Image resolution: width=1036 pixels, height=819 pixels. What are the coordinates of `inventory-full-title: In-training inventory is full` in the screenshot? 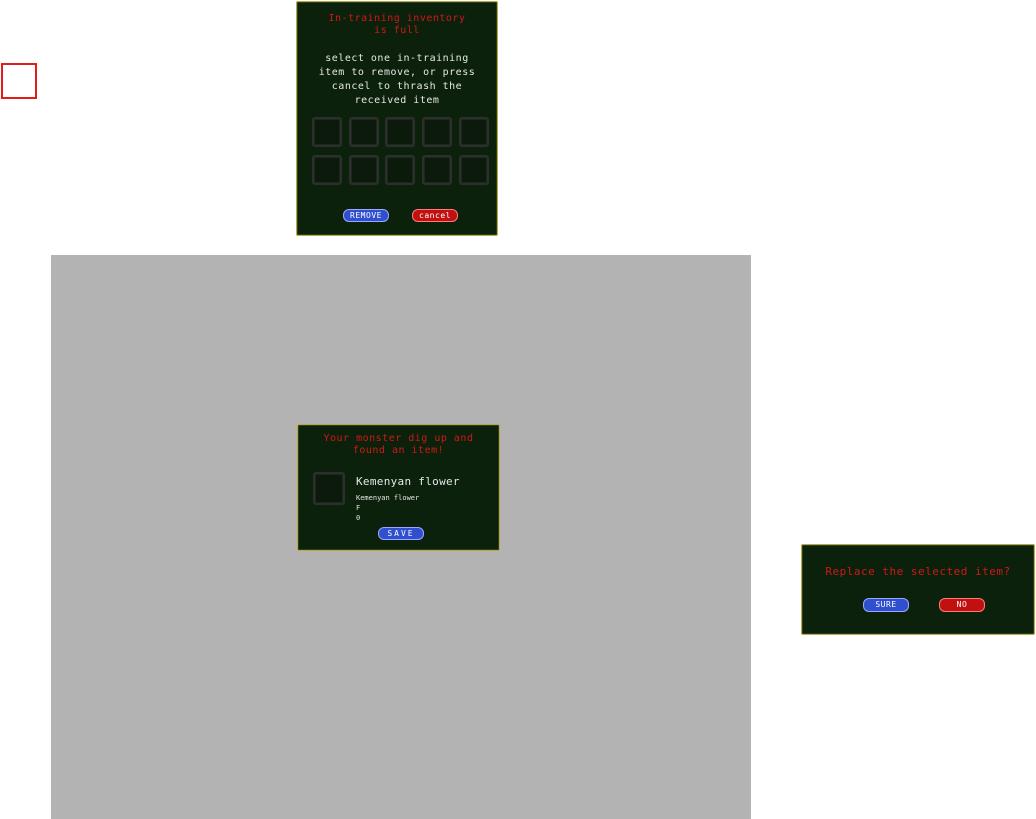 It's located at (397, 25).